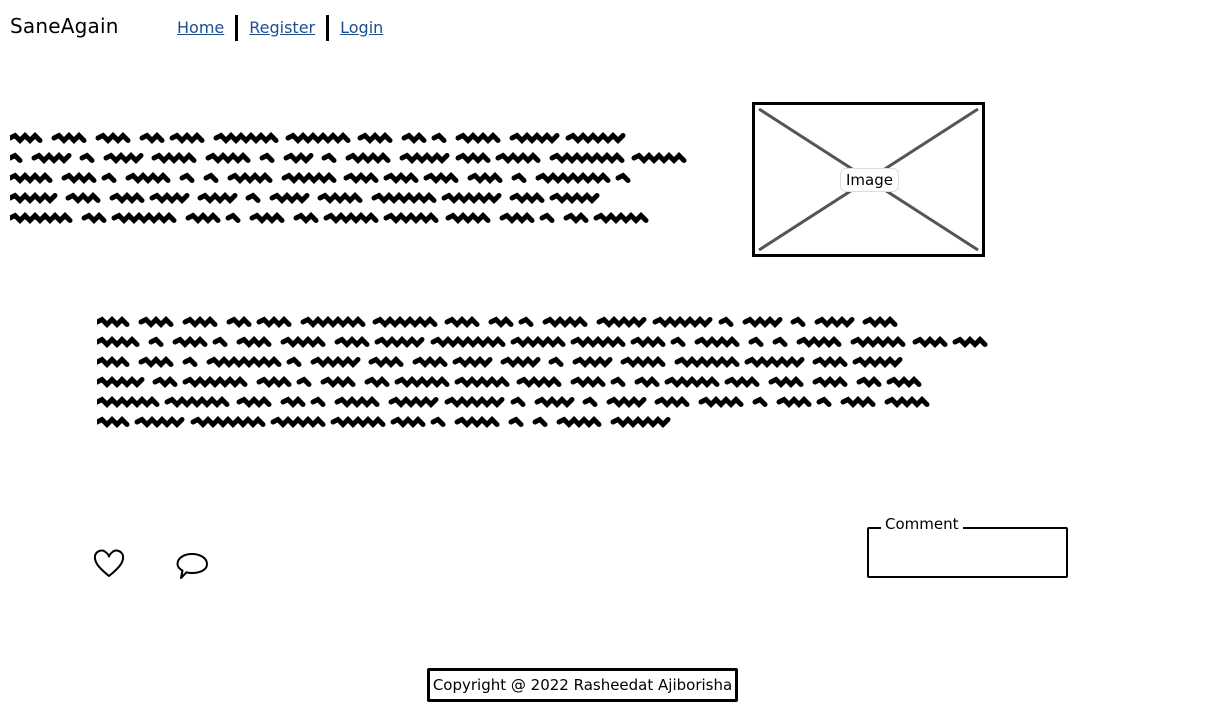 The image size is (1211, 707). I want to click on nav-divider, so click(237, 28).